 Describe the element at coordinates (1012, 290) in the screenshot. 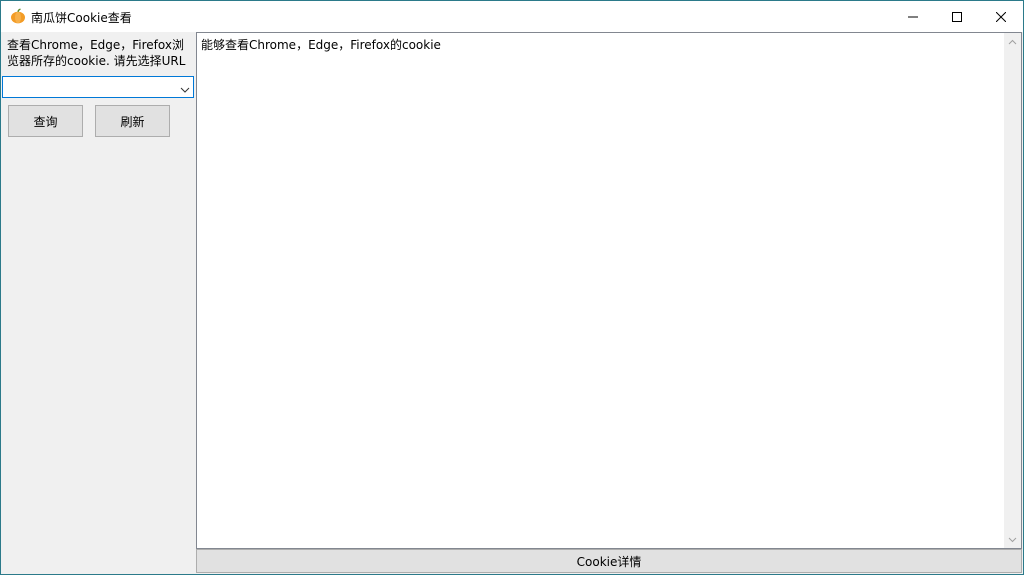

I see `vertical-scrollbar` at that location.